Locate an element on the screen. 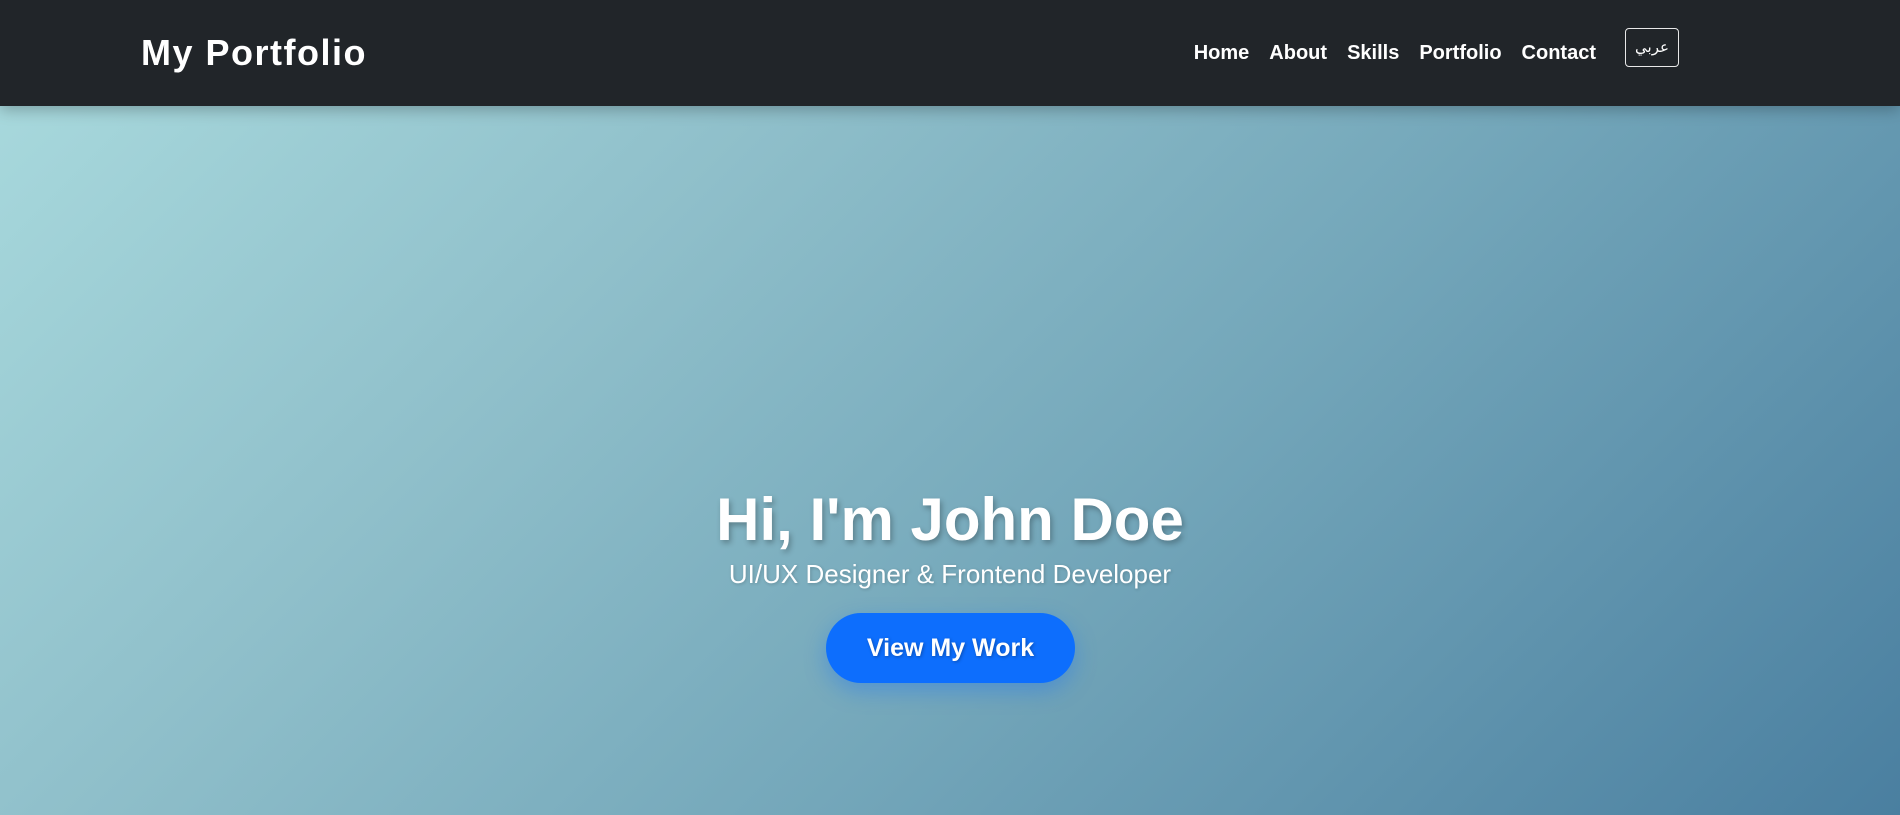 Image resolution: width=1900 pixels, height=815 pixels. nav-menu: Home About Skills Portfolio Contact عربي is located at coordinates (1436, 53).